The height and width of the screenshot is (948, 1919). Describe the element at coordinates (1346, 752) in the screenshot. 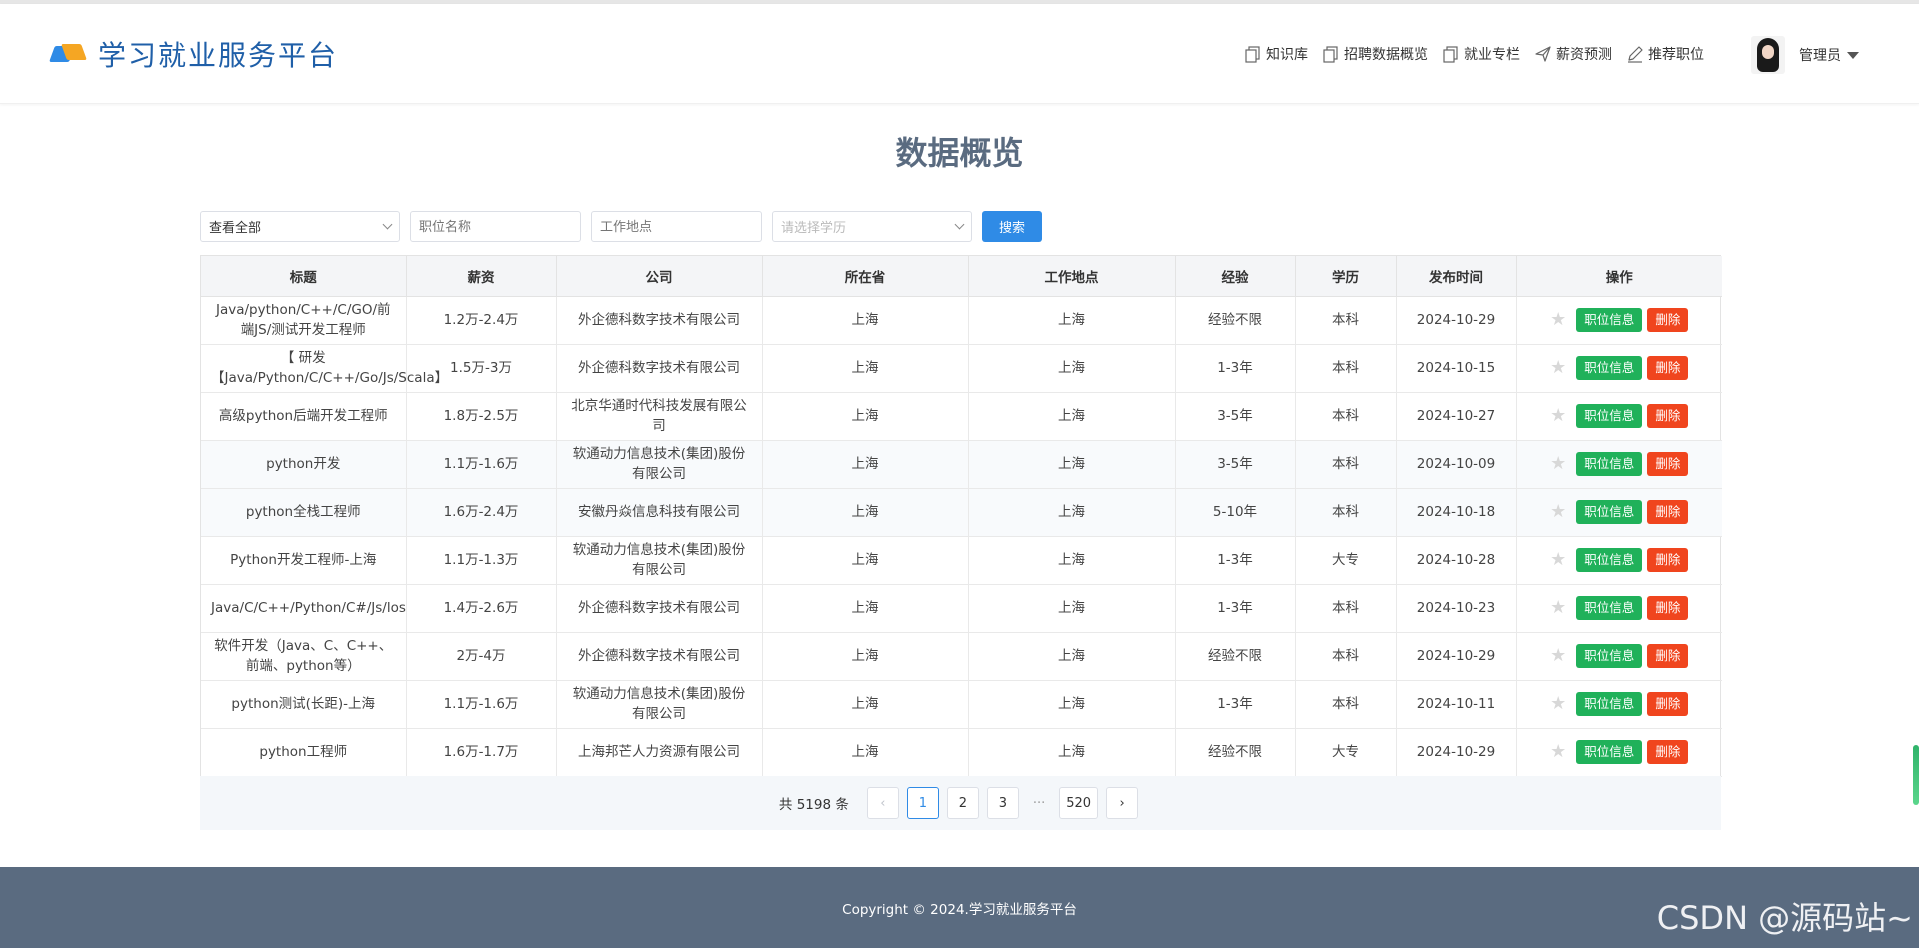

I see `cell-education: 大专` at that location.